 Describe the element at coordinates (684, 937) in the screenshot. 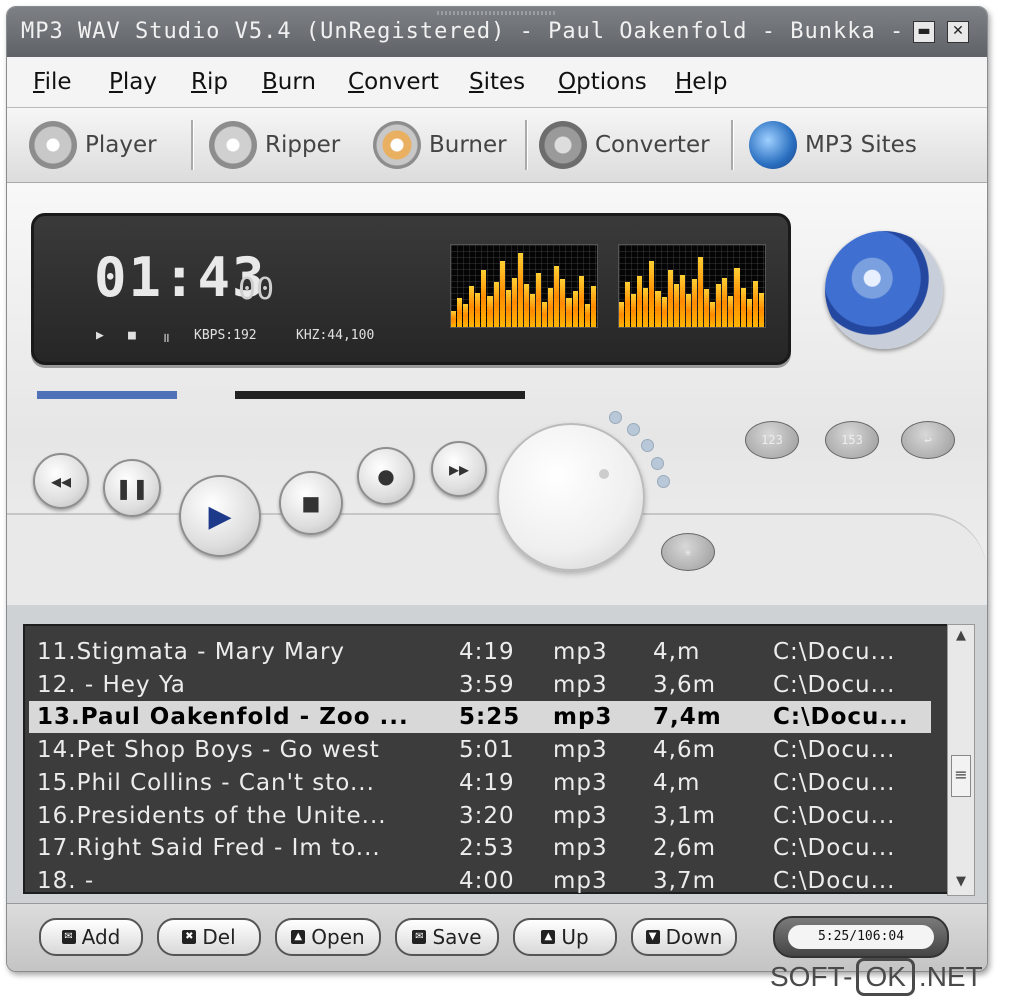

I see `move-down-button: ▼ Down` at that location.